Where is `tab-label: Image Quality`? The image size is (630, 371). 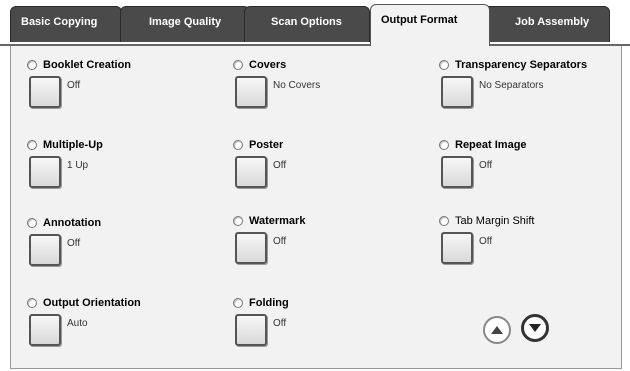 tab-label: Image Quality is located at coordinates (185, 22).